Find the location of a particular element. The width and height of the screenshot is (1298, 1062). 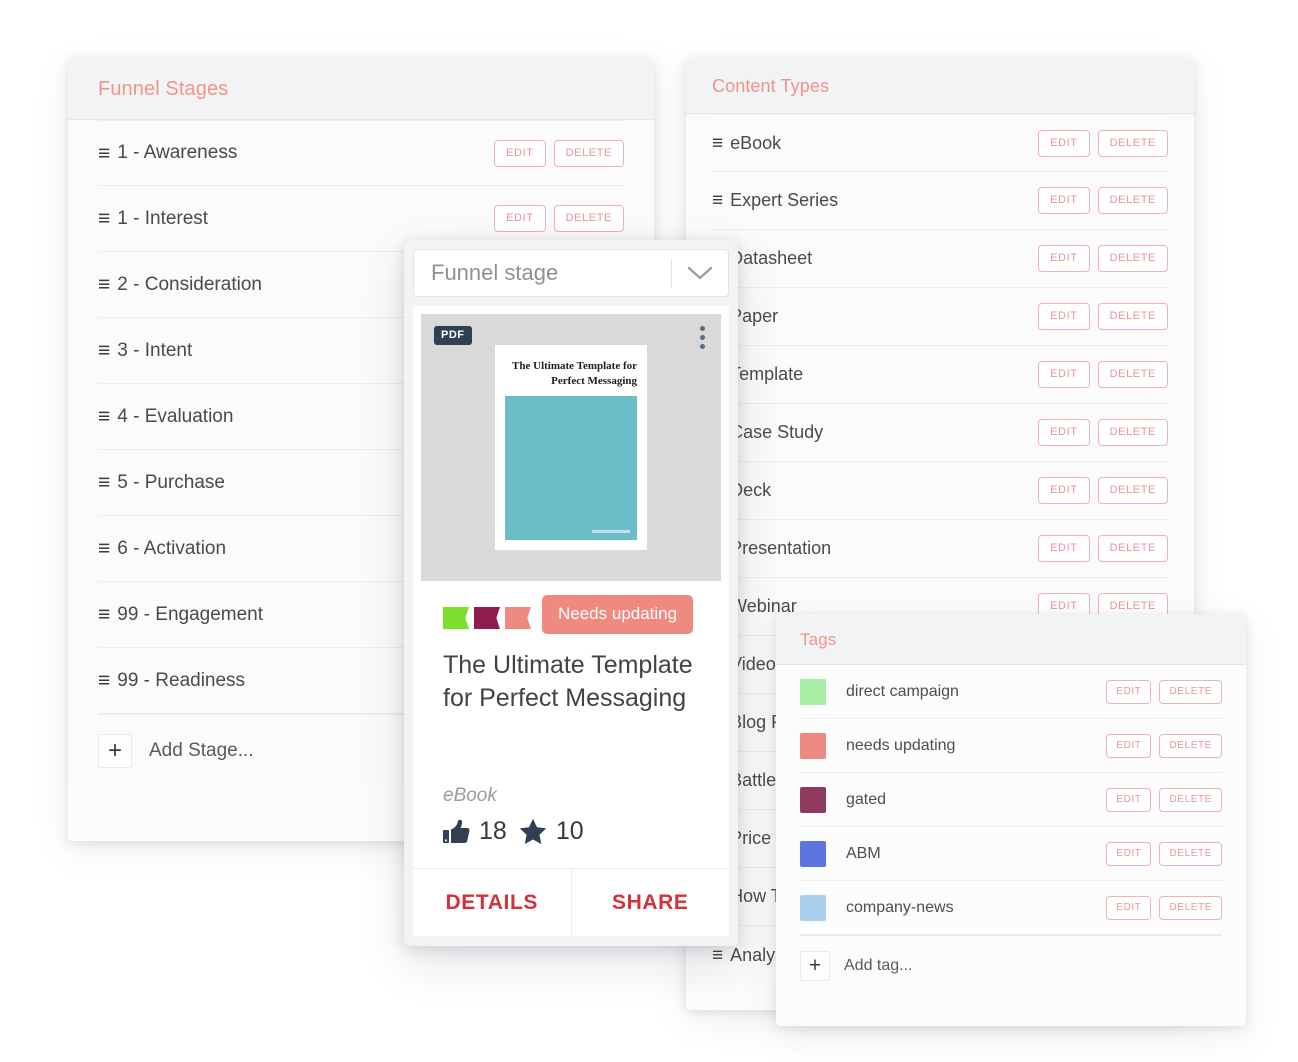

tag-row: company-news EDIT DELETE is located at coordinates (1011, 908).